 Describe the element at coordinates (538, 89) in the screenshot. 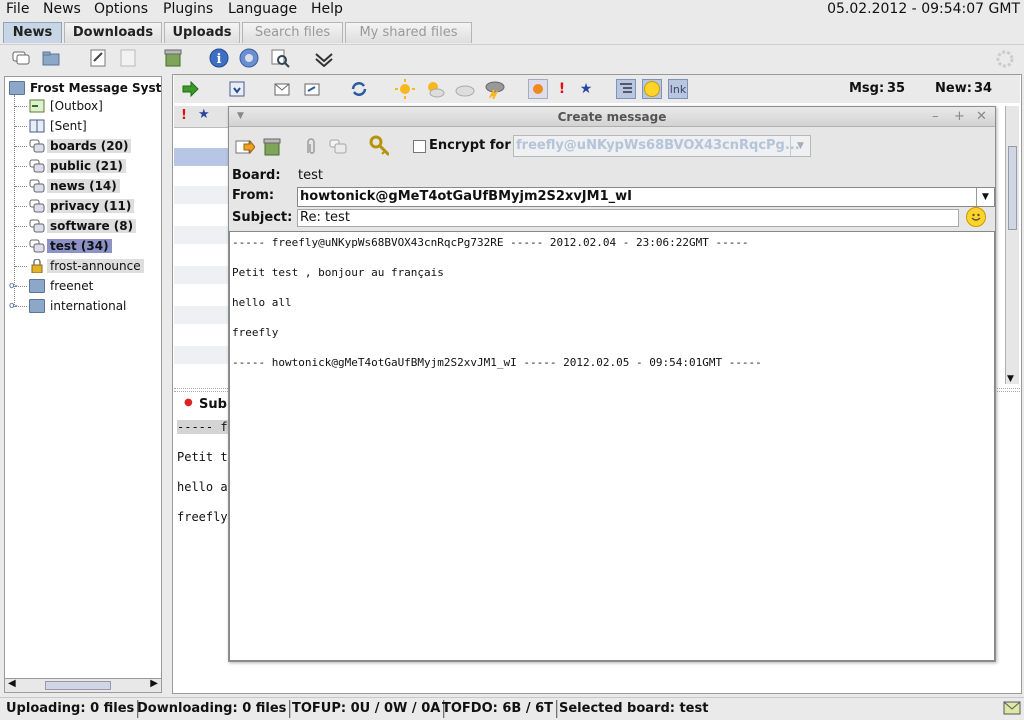

I see `flag-sun-icon` at that location.